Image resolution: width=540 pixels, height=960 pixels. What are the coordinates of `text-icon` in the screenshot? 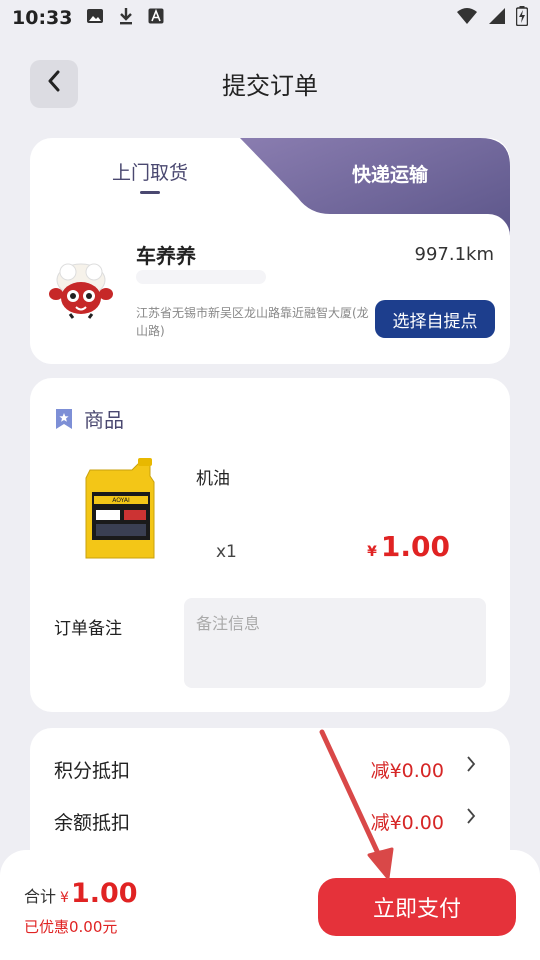 It's located at (156, 18).